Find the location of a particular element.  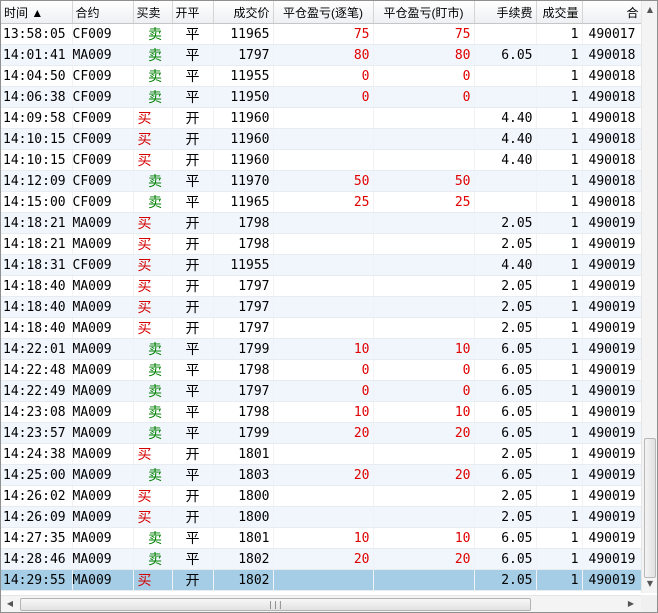

table-row: 14:23:57 MA009 卖平 1799 20 20 6.05 1 490019 is located at coordinates (321, 433).